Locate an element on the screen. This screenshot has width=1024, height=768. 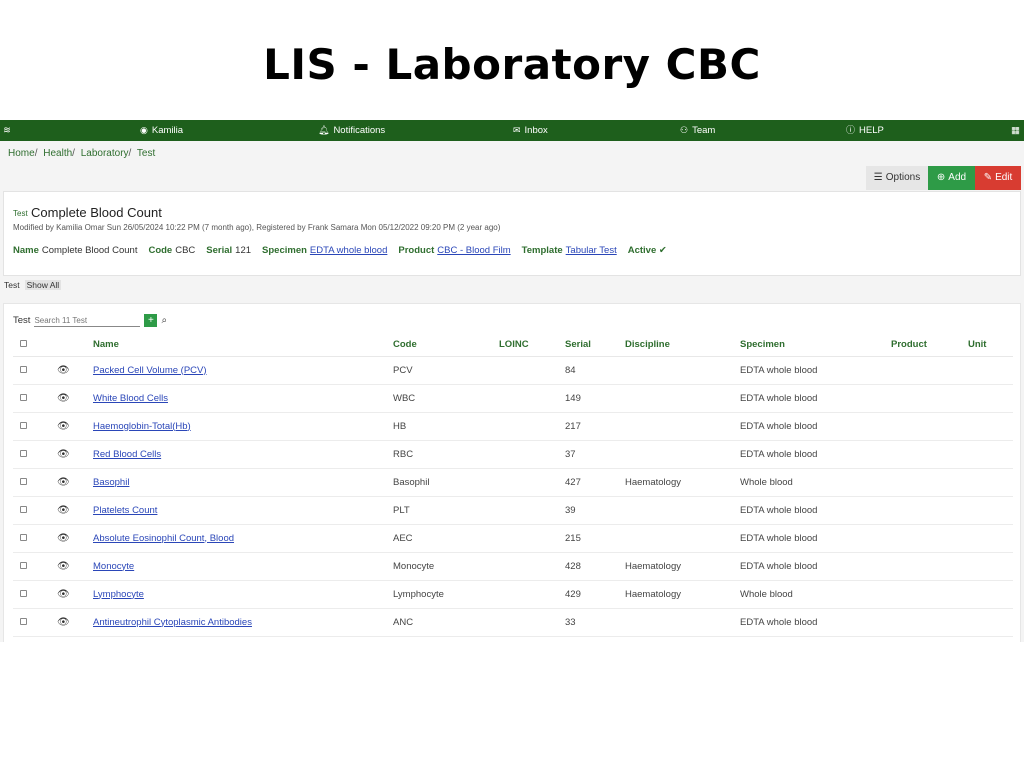
team-menu: ⚇ Team is located at coordinates (697, 130).